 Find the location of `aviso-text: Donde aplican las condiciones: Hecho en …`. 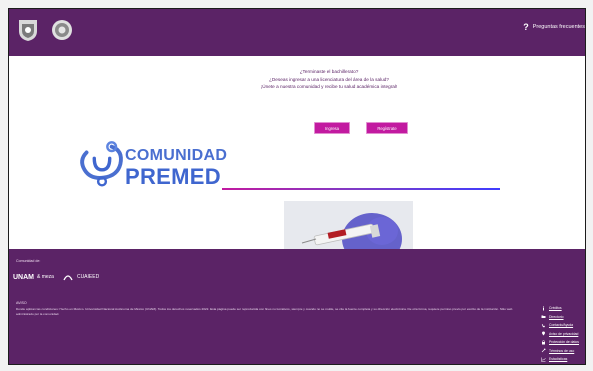

aviso-text: Donde aplican las condiciones: Hecho en … is located at coordinates (264, 312).